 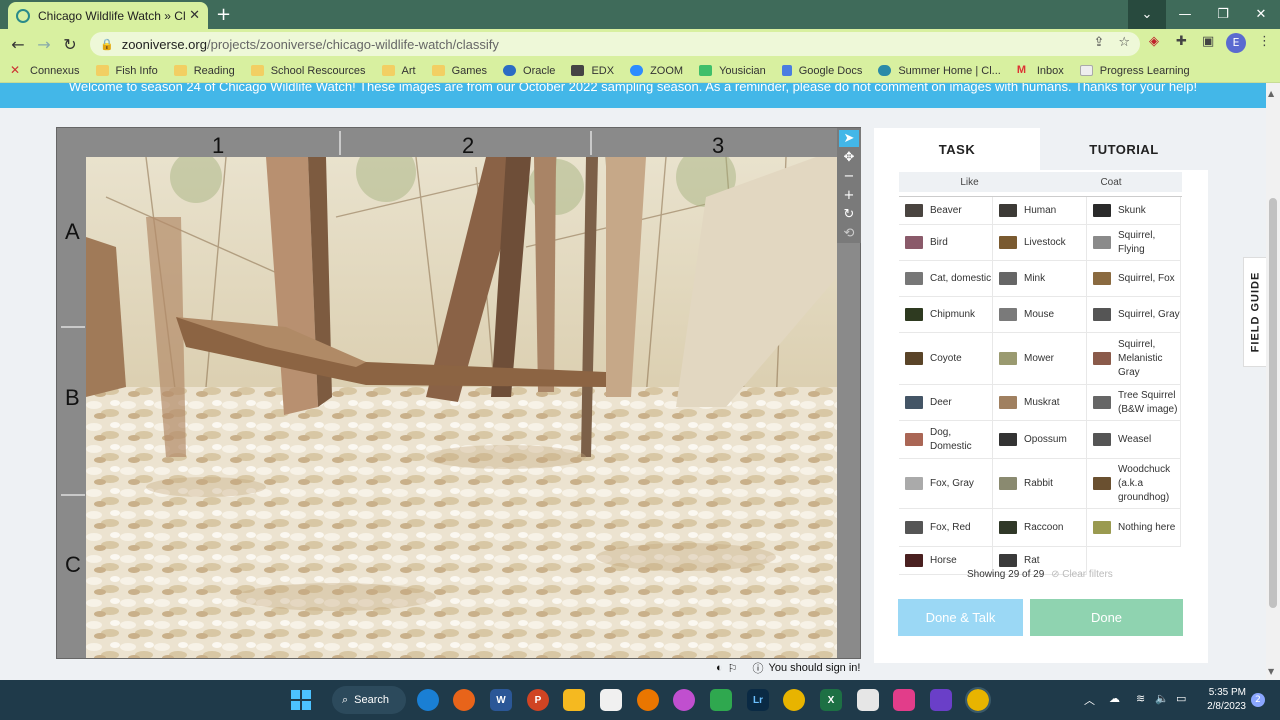 What do you see at coordinates (301, 700) in the screenshot?
I see `windows-start-icon` at bounding box center [301, 700].